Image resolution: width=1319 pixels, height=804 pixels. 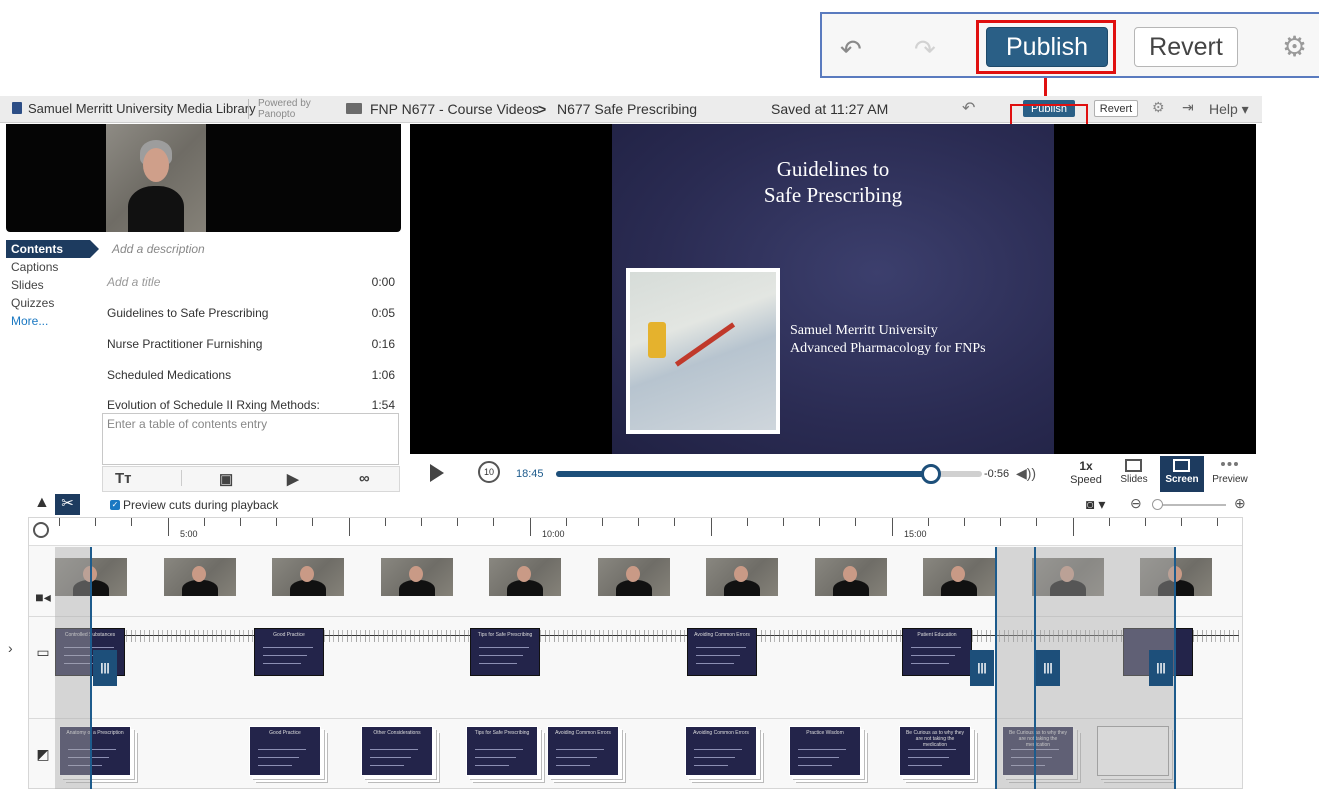 I want to click on settings-gear-icon: ⚙, so click(x=1158, y=107).